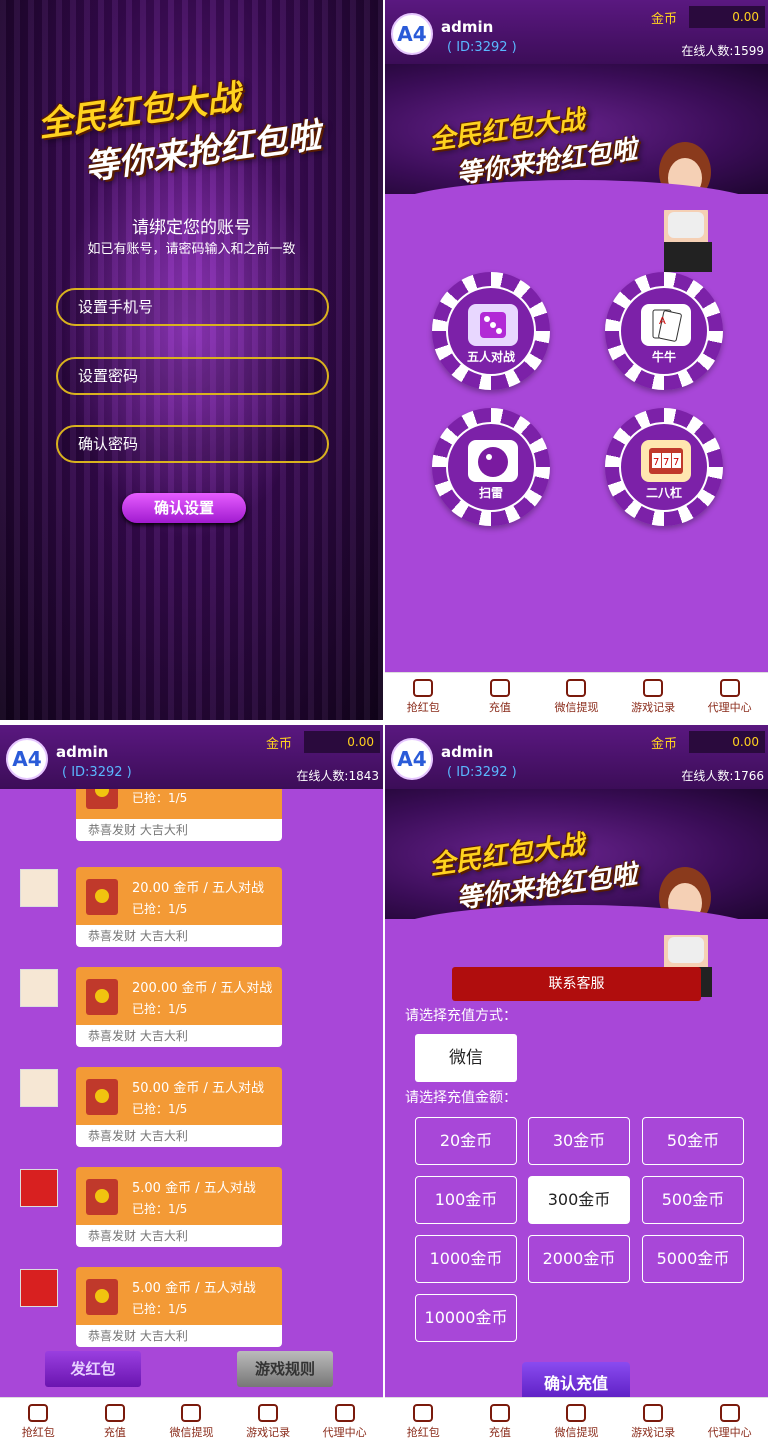  I want to click on amount-option: 50金币, so click(693, 1141).